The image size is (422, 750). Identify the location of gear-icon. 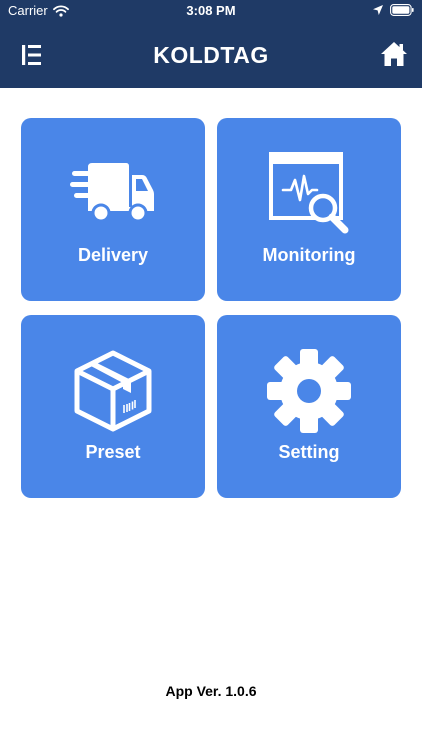
(309, 391).